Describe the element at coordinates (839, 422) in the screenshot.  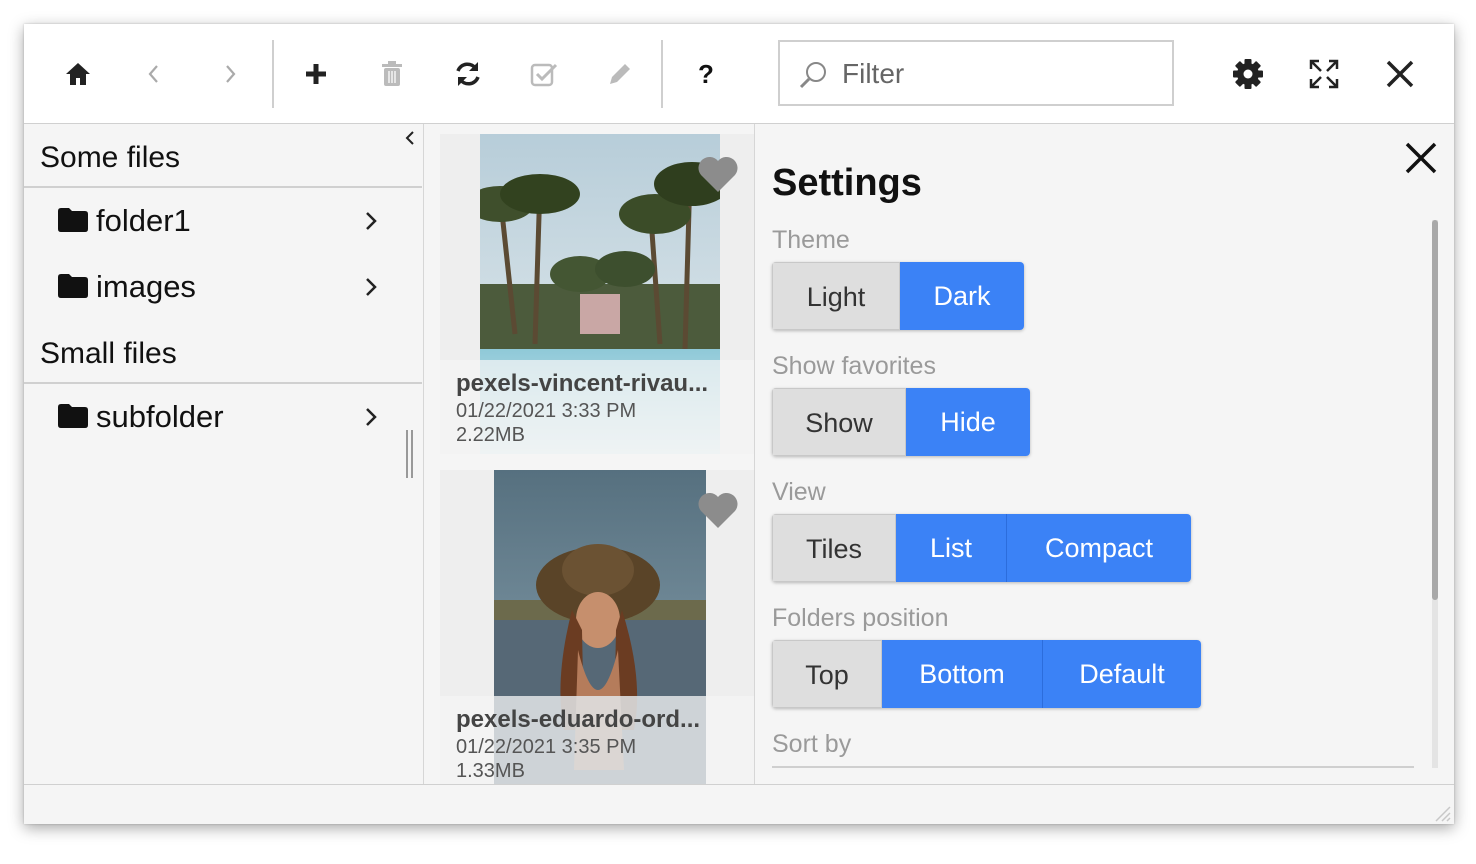
I see `show-favorites-button: Show` at that location.